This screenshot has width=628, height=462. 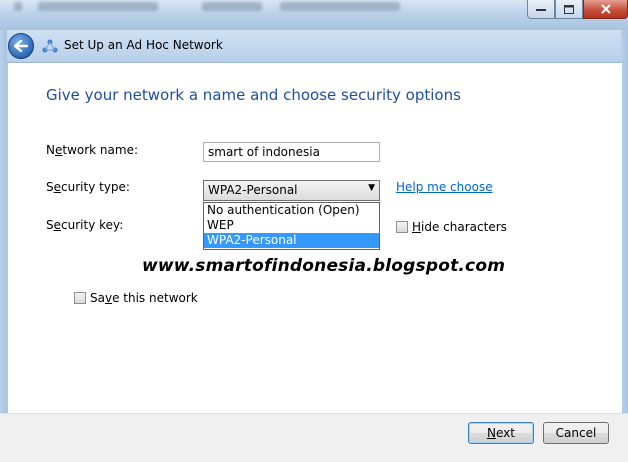 What do you see at coordinates (314, 15) in the screenshot?
I see `window-titlebar` at bounding box center [314, 15].